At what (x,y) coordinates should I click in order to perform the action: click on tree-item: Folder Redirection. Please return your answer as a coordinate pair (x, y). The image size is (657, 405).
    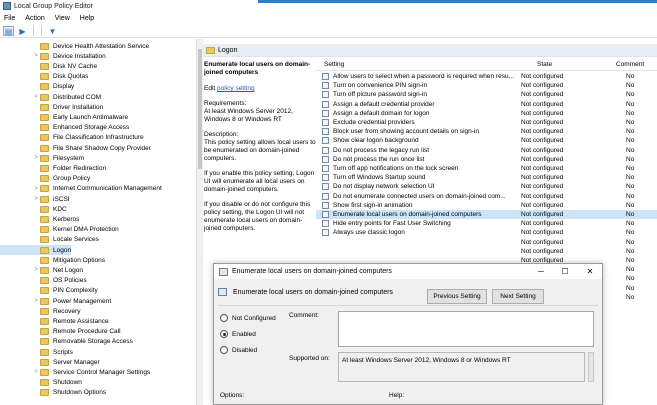
    Looking at the image, I should click on (53, 168).